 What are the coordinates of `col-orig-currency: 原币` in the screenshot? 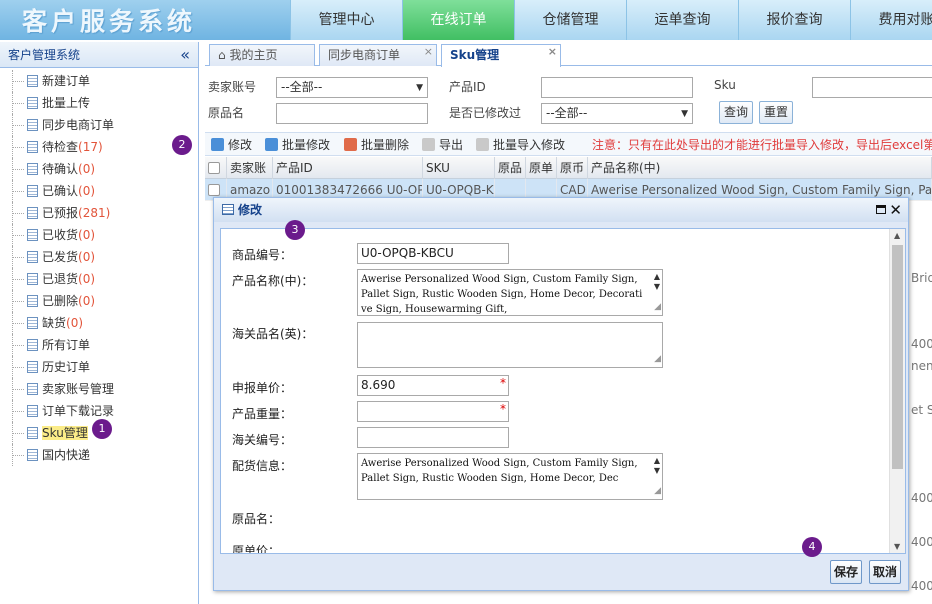 It's located at (572, 168).